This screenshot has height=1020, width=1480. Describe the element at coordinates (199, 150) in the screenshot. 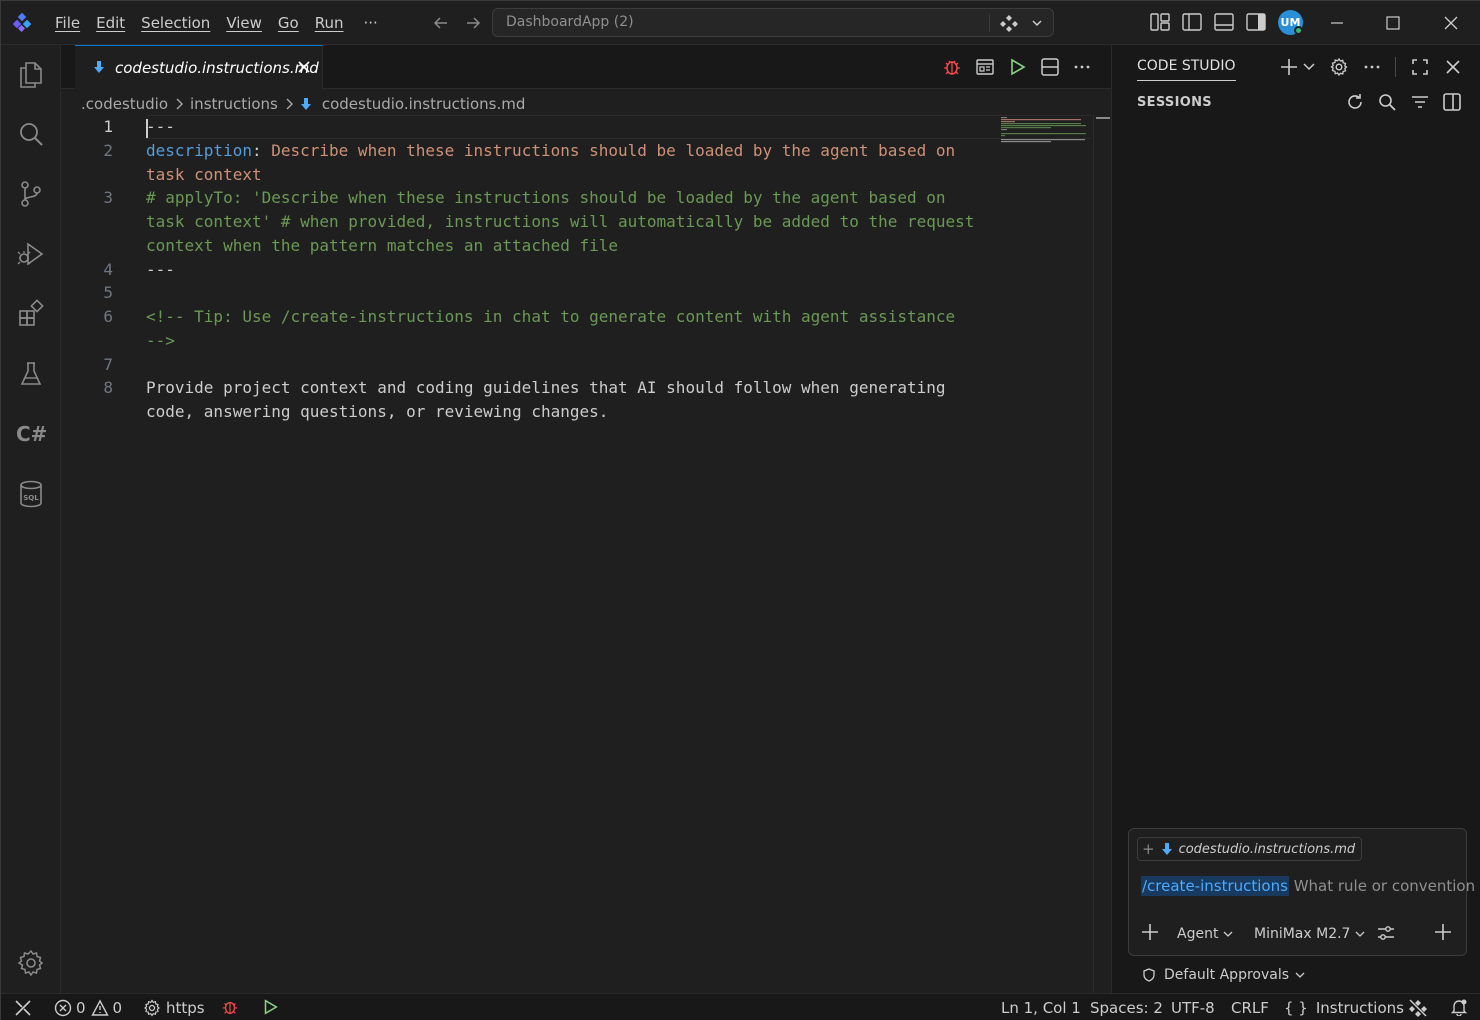

I see `yaml-key: description` at that location.